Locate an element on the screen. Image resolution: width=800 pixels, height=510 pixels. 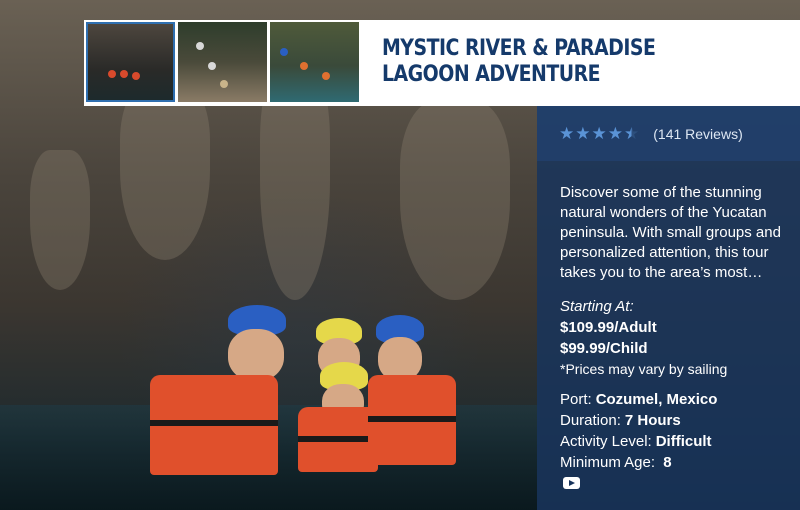
detail-label: Activity Level: is located at coordinates (606, 441).